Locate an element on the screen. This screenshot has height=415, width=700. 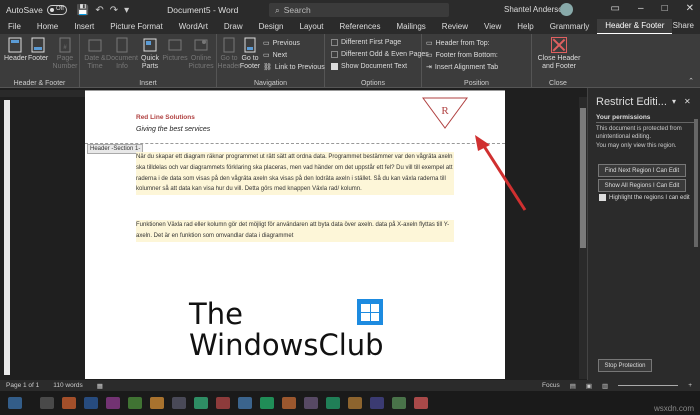
document-info-button: Document Info is located at coordinates (122, 54).